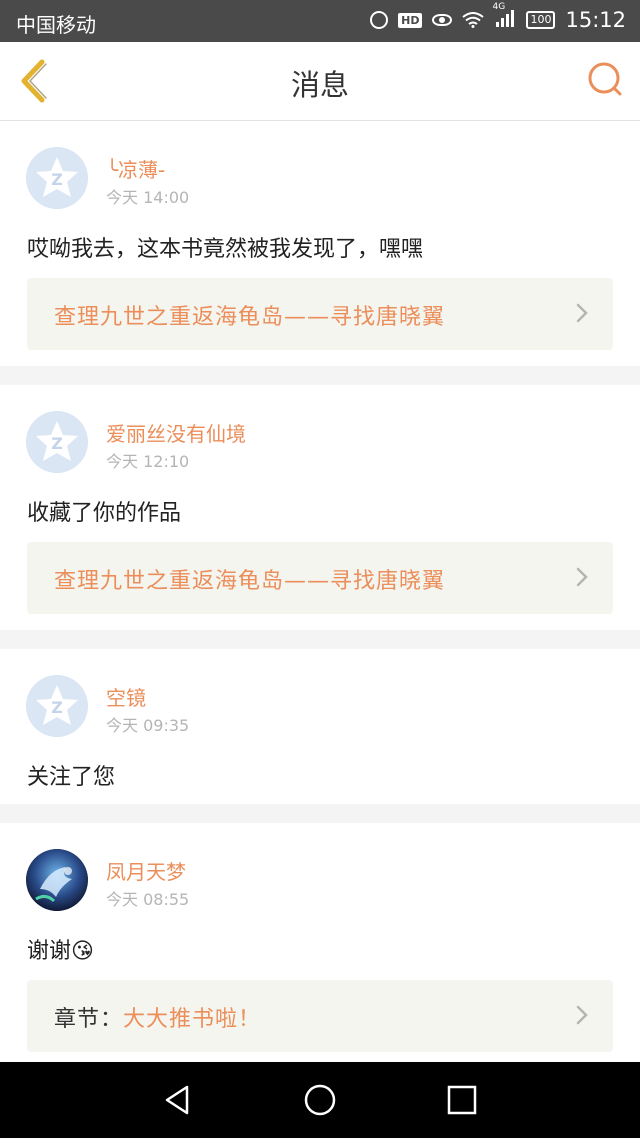 This screenshot has height=1138, width=640. I want to click on hd-icon: HD, so click(410, 20).